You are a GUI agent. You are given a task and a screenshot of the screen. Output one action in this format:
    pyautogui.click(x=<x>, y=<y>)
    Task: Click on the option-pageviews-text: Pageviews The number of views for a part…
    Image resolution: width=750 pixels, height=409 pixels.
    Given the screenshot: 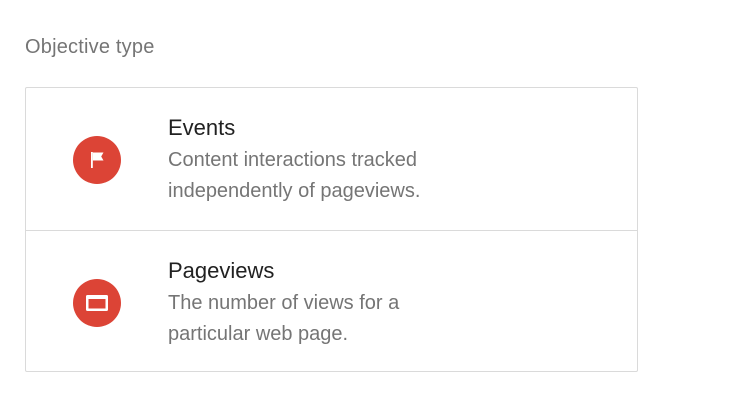 What is the action you would take?
    pyautogui.click(x=388, y=303)
    